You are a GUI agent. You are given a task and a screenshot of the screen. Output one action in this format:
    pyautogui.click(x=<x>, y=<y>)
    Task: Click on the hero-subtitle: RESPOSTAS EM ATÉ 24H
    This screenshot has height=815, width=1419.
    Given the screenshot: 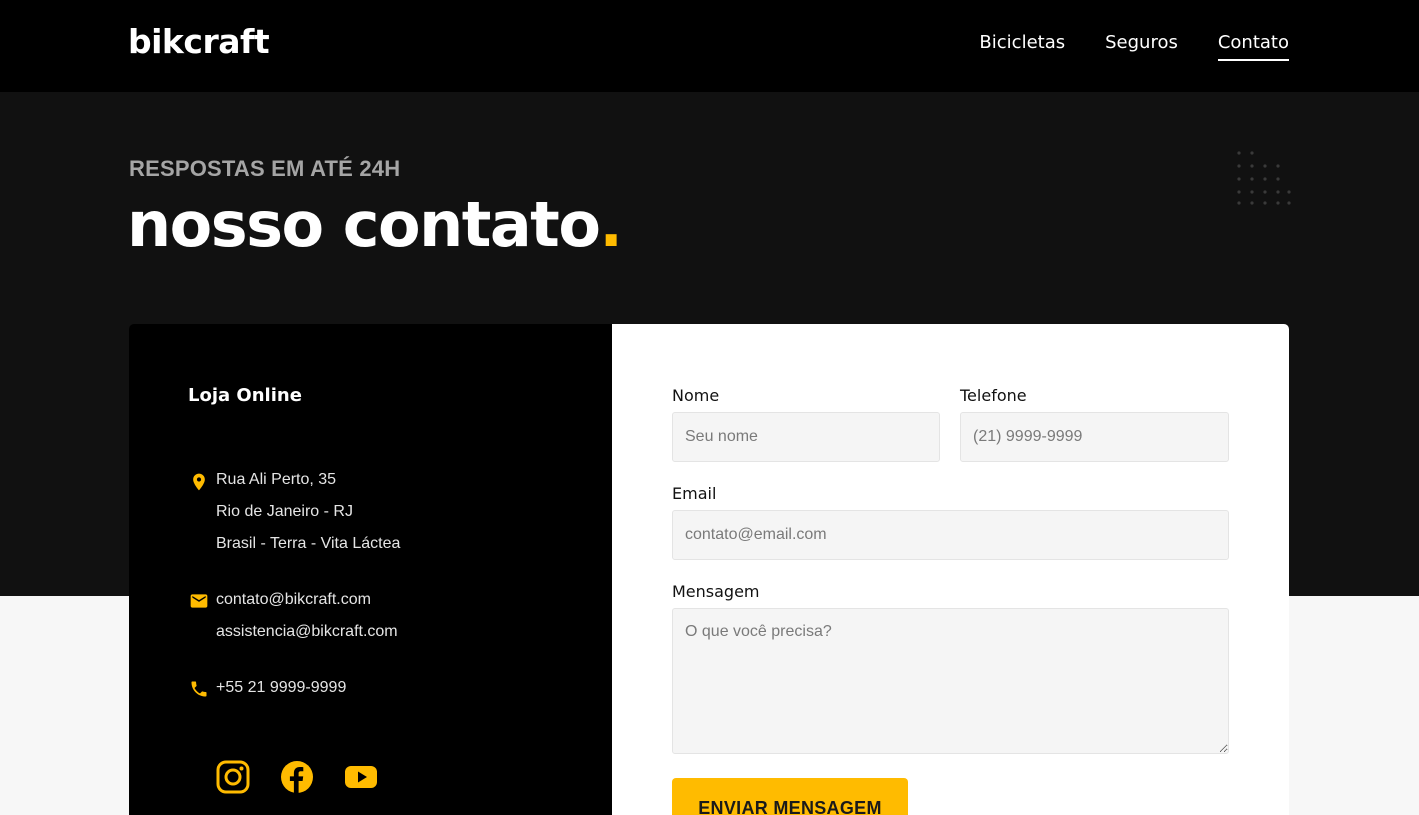 What is the action you would take?
    pyautogui.click(x=265, y=168)
    